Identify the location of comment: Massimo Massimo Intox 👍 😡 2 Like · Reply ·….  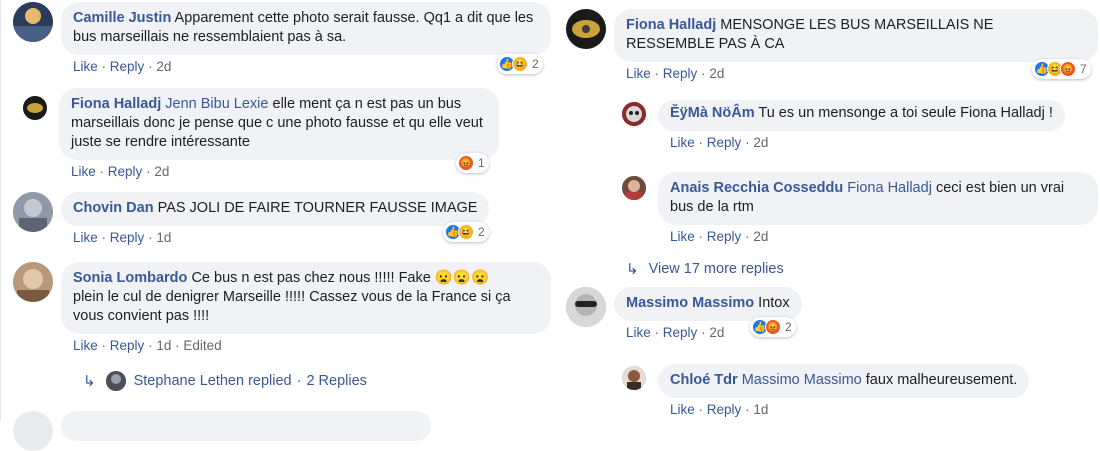
(684, 314).